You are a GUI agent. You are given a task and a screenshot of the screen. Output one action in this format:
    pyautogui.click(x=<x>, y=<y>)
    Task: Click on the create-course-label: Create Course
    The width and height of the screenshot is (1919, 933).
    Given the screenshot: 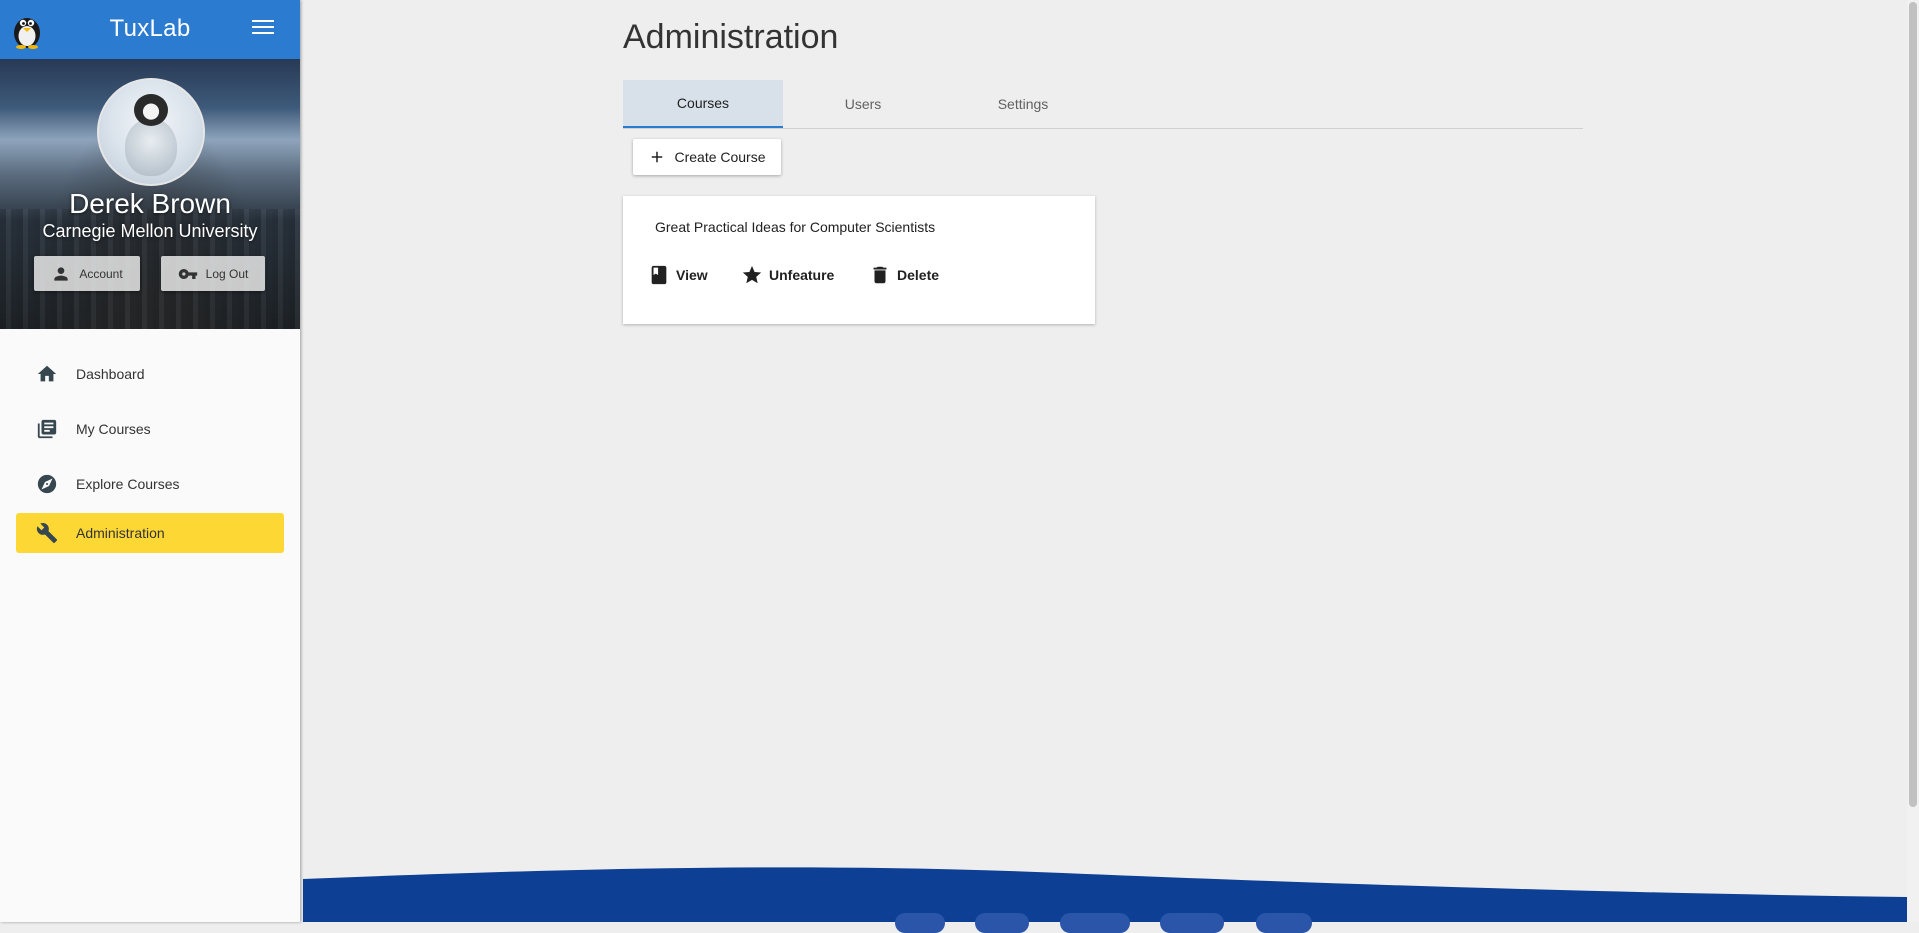 What is the action you would take?
    pyautogui.click(x=720, y=157)
    